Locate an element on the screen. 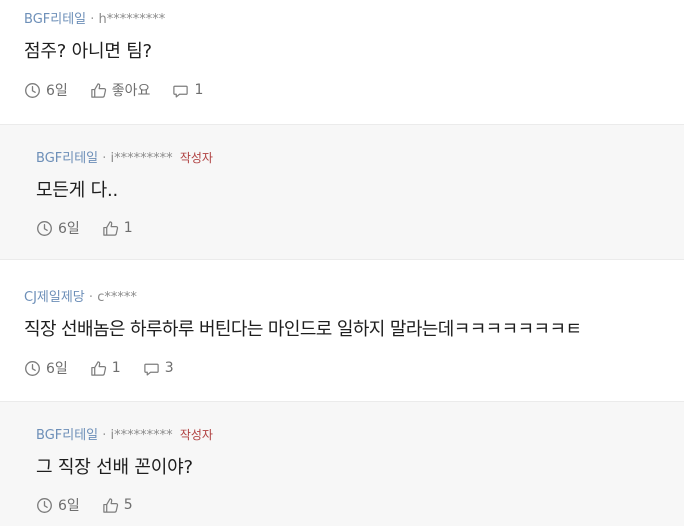  comment-text: 모든게 다.. is located at coordinates (77, 190).